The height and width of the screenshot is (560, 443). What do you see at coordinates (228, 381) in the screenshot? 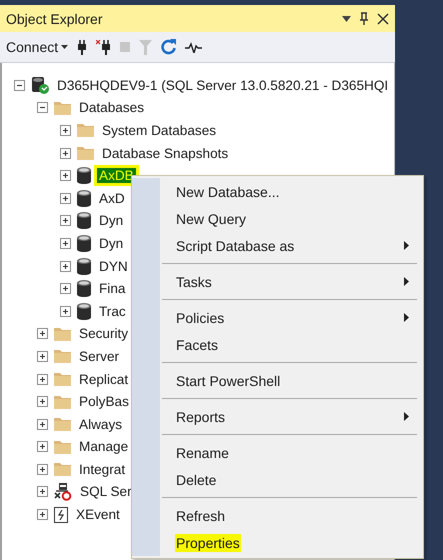
I see `menu-item: Start PowerShell` at bounding box center [228, 381].